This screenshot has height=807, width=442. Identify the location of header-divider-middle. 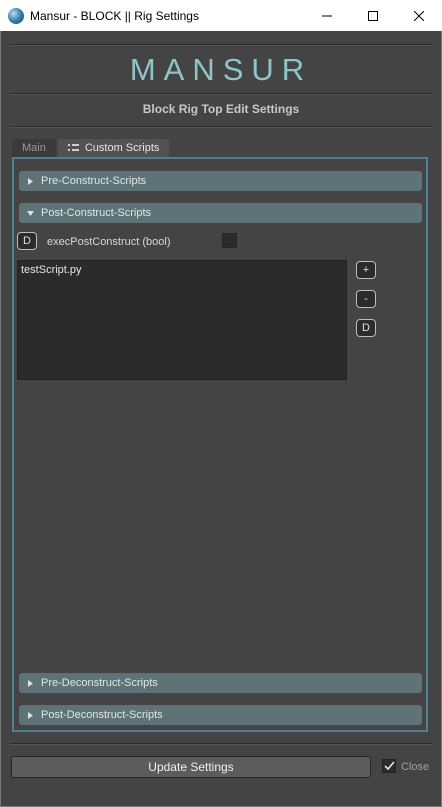
(221, 94).